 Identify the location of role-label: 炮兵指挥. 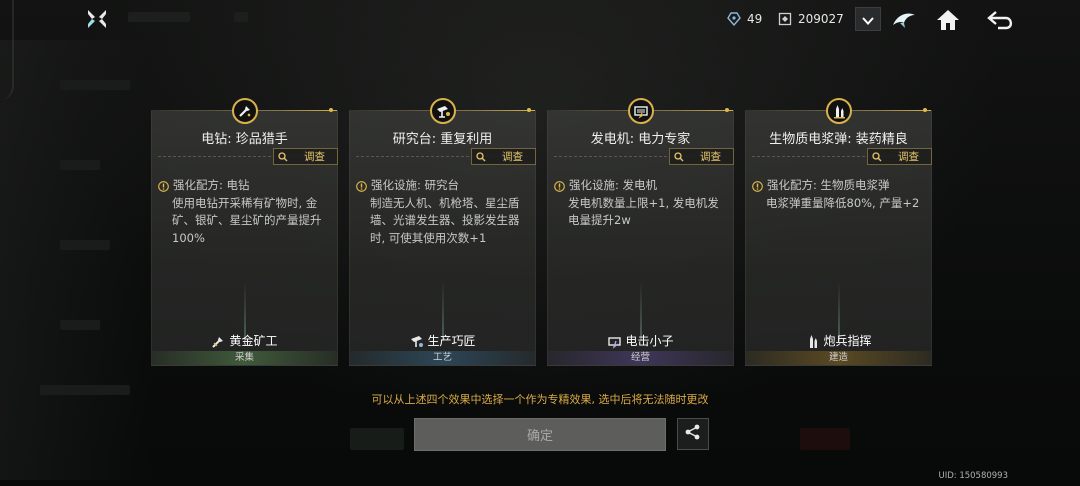
(838, 340).